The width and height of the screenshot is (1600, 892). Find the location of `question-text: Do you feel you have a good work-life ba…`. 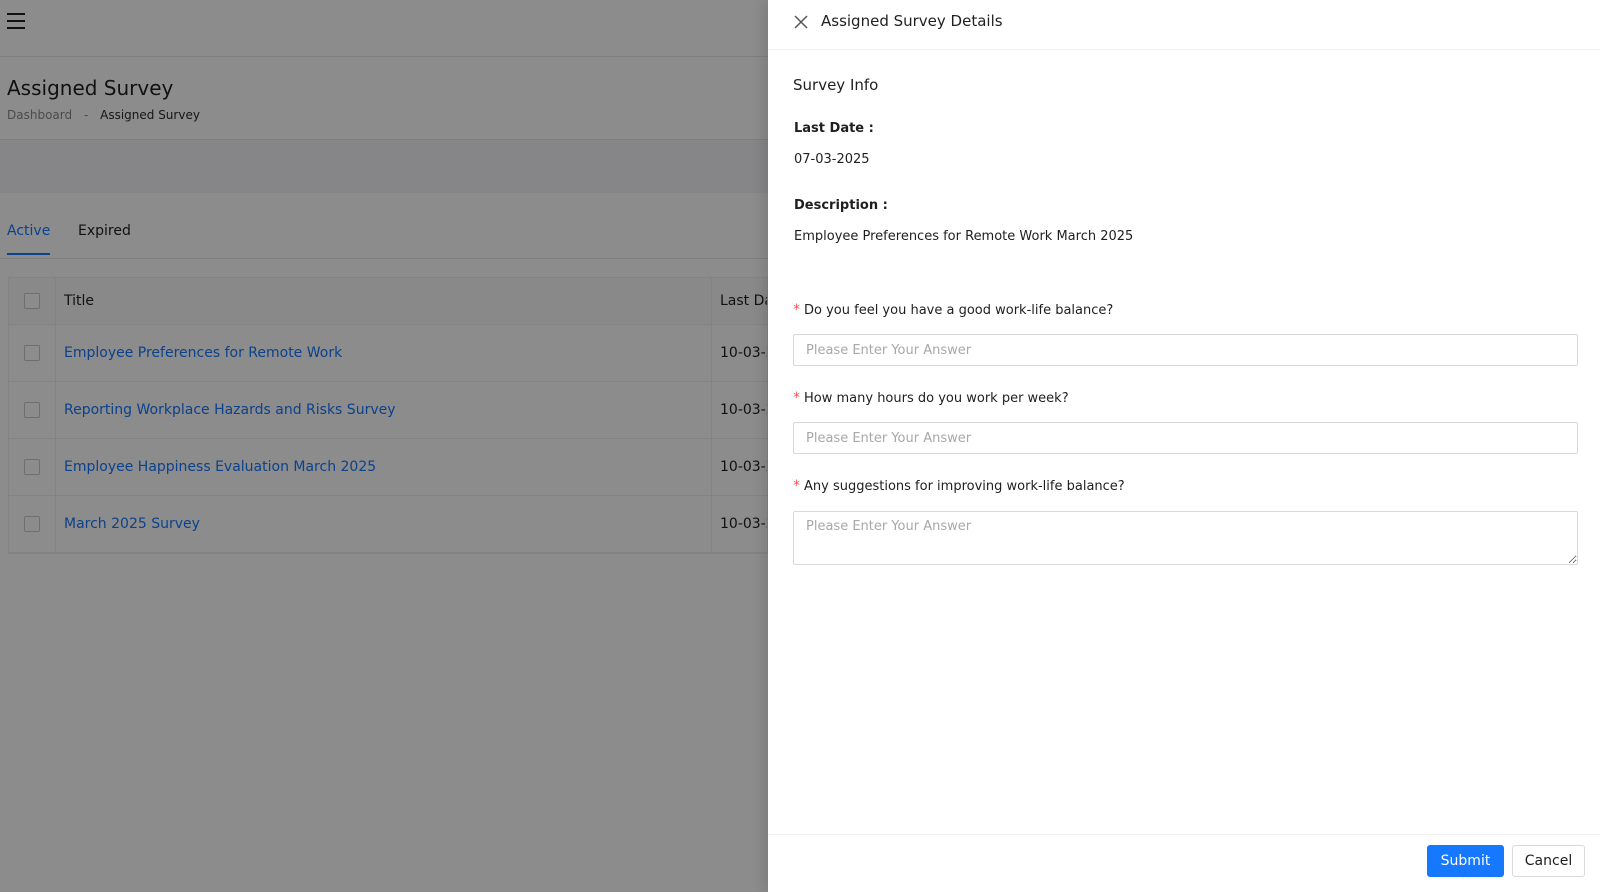

question-text: Do you feel you have a good work-life ba… is located at coordinates (959, 310).